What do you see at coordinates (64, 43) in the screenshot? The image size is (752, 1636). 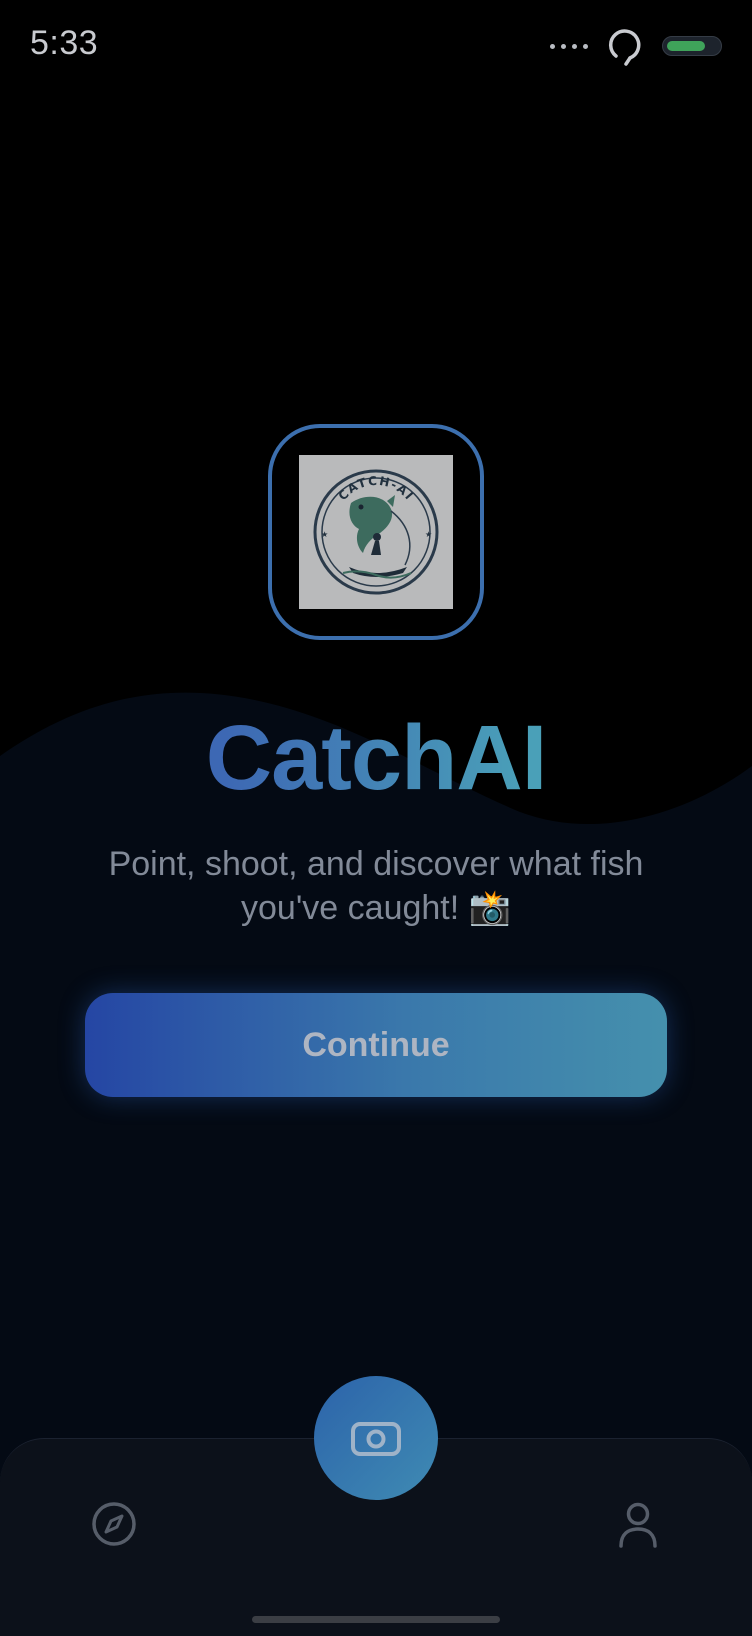 I see `status-time: 5:33` at bounding box center [64, 43].